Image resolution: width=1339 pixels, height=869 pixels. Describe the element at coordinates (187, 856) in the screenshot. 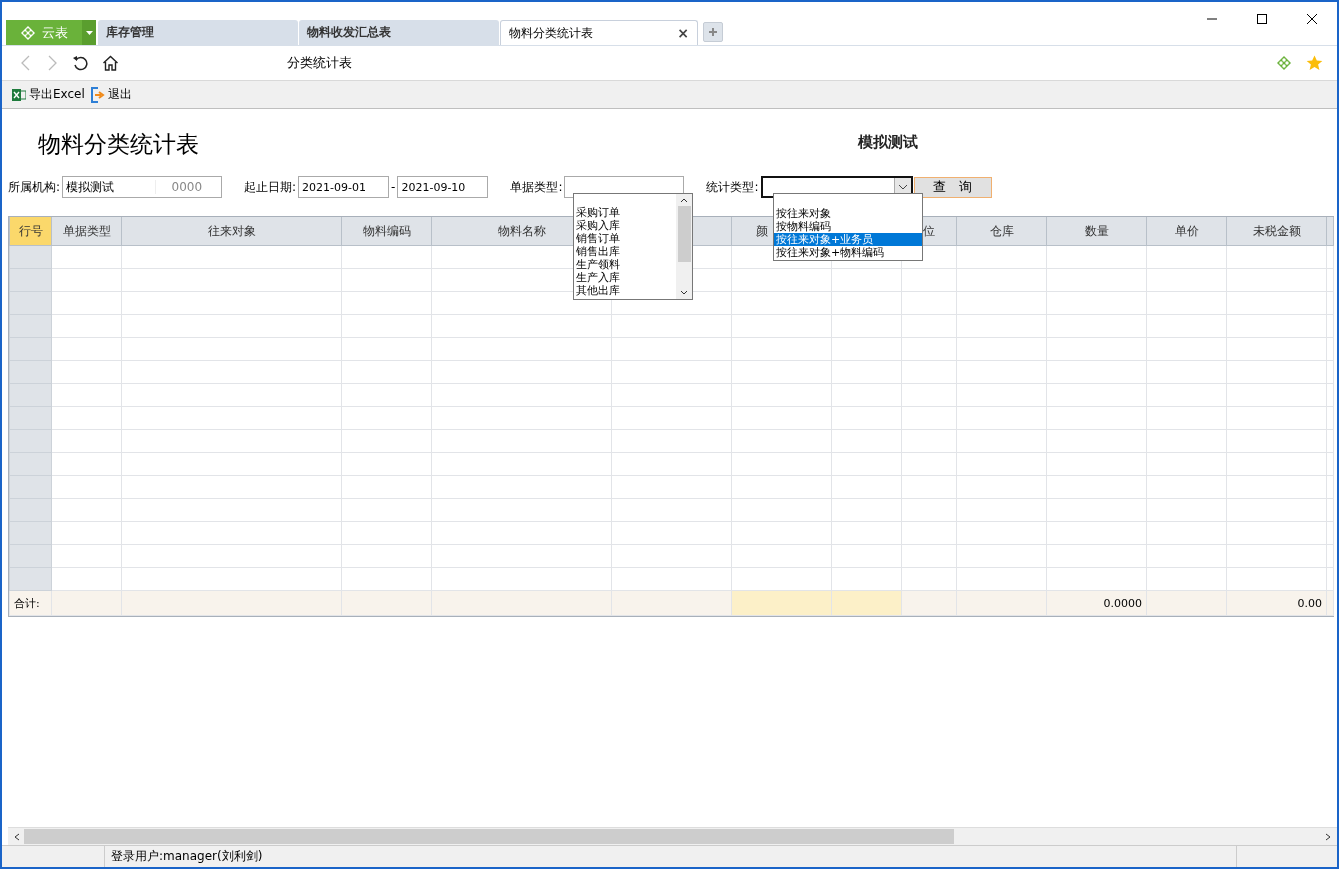

I see `logged-in-user: 登录用户:manager(刘利剑)` at that location.